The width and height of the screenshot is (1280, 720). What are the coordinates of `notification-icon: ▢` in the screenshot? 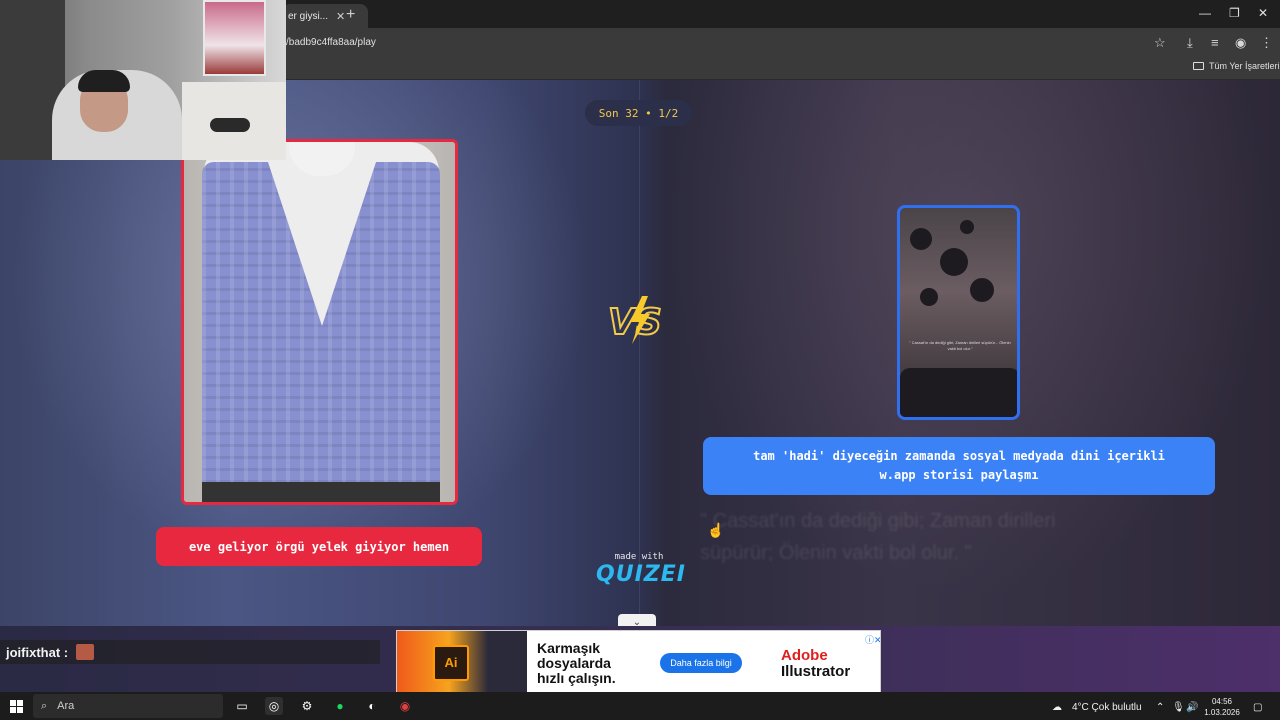 It's located at (1257, 707).